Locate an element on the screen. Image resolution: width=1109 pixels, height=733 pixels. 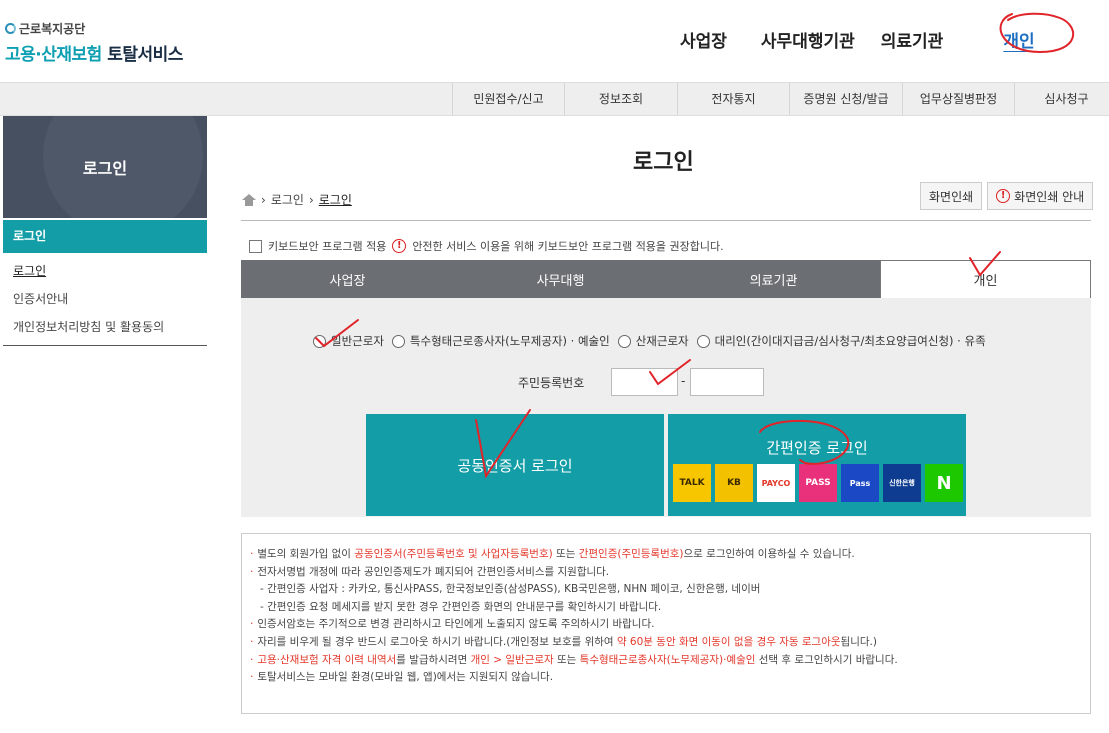
samsung-pass-icon: Pass is located at coordinates (860, 483).